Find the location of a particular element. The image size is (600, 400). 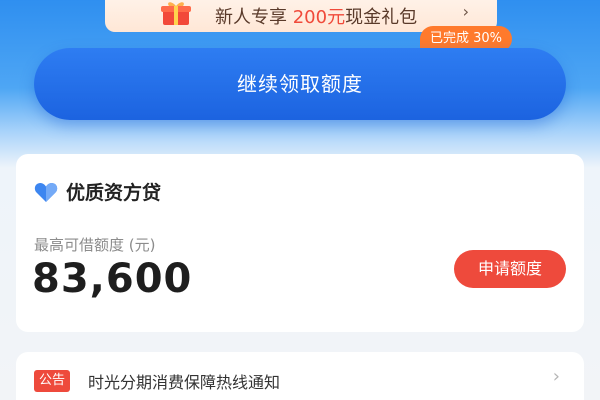

notice-bar: 公告 时光分期消费保障热线通知 › is located at coordinates (300, 376).